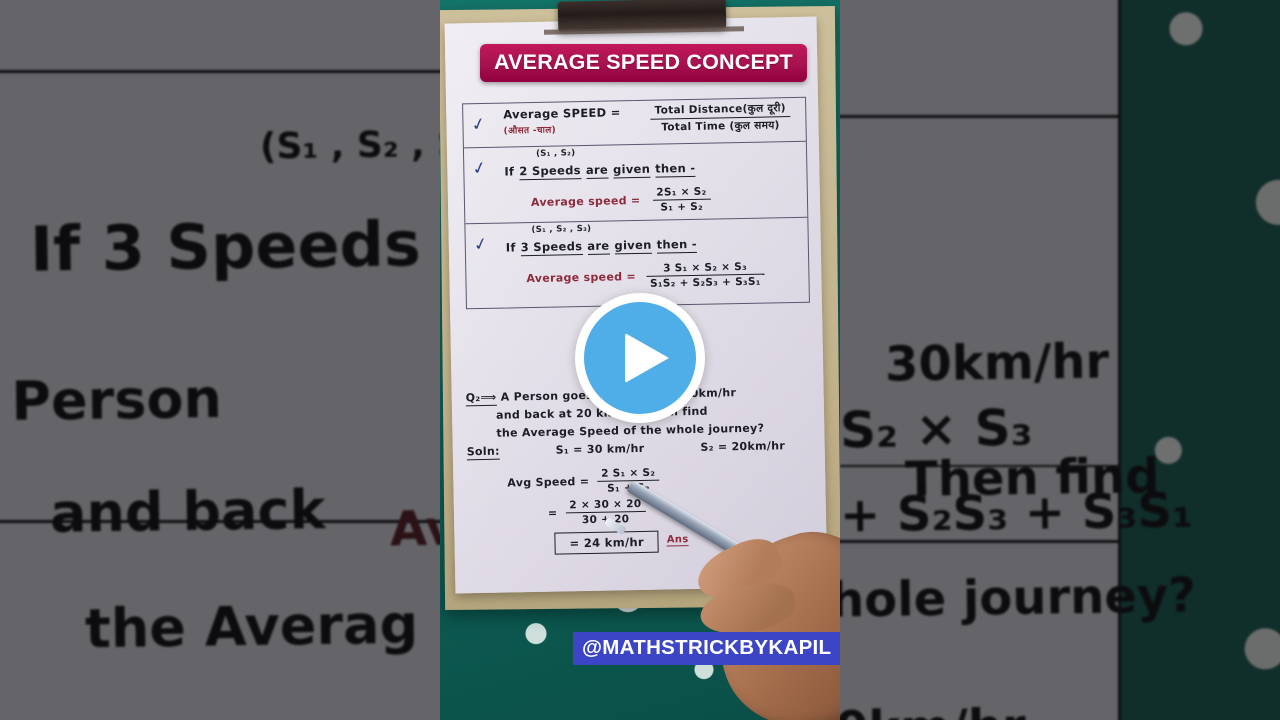  What do you see at coordinates (720, 126) in the screenshot?
I see `formula-1-denominator: Total Time (कुल समय)` at bounding box center [720, 126].